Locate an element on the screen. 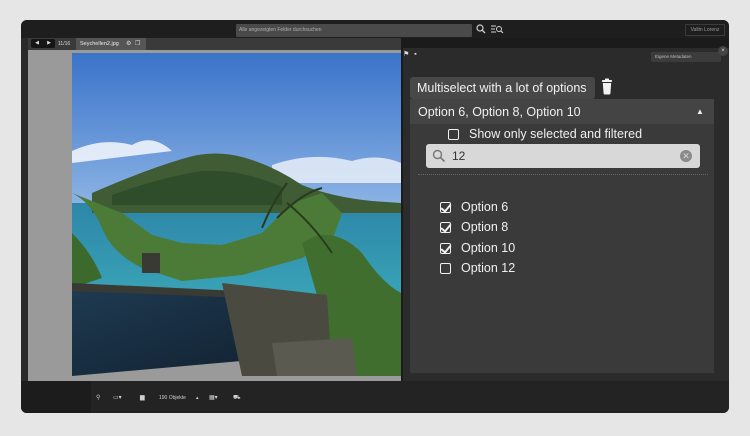 This screenshot has height=436, width=750. checkbox is located at coordinates (453, 134).